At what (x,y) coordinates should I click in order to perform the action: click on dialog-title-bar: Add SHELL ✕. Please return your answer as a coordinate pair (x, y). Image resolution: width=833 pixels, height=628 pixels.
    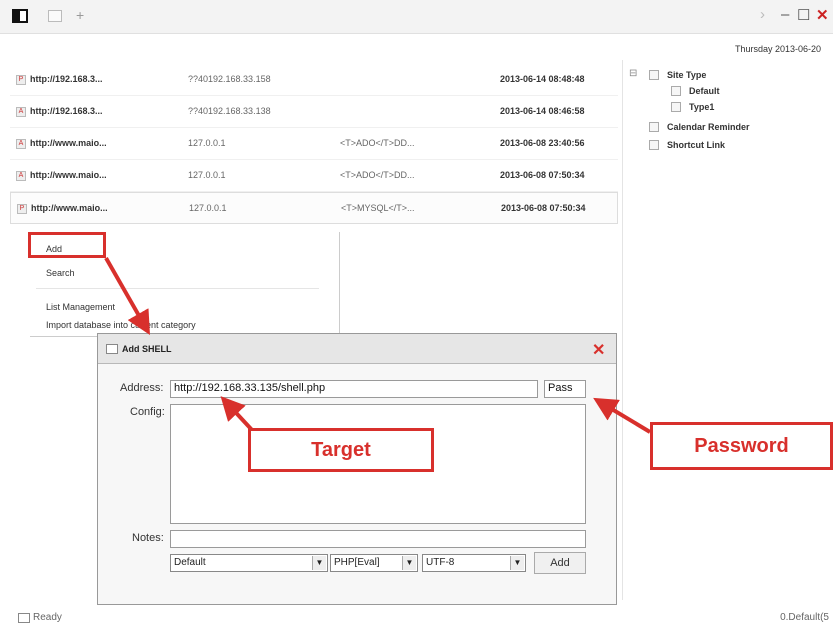
    Looking at the image, I should click on (357, 349).